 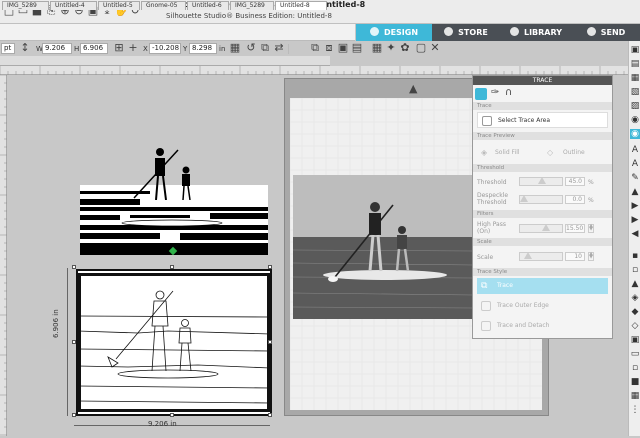 I want to click on resize-handle-mr, so click(x=270, y=342).